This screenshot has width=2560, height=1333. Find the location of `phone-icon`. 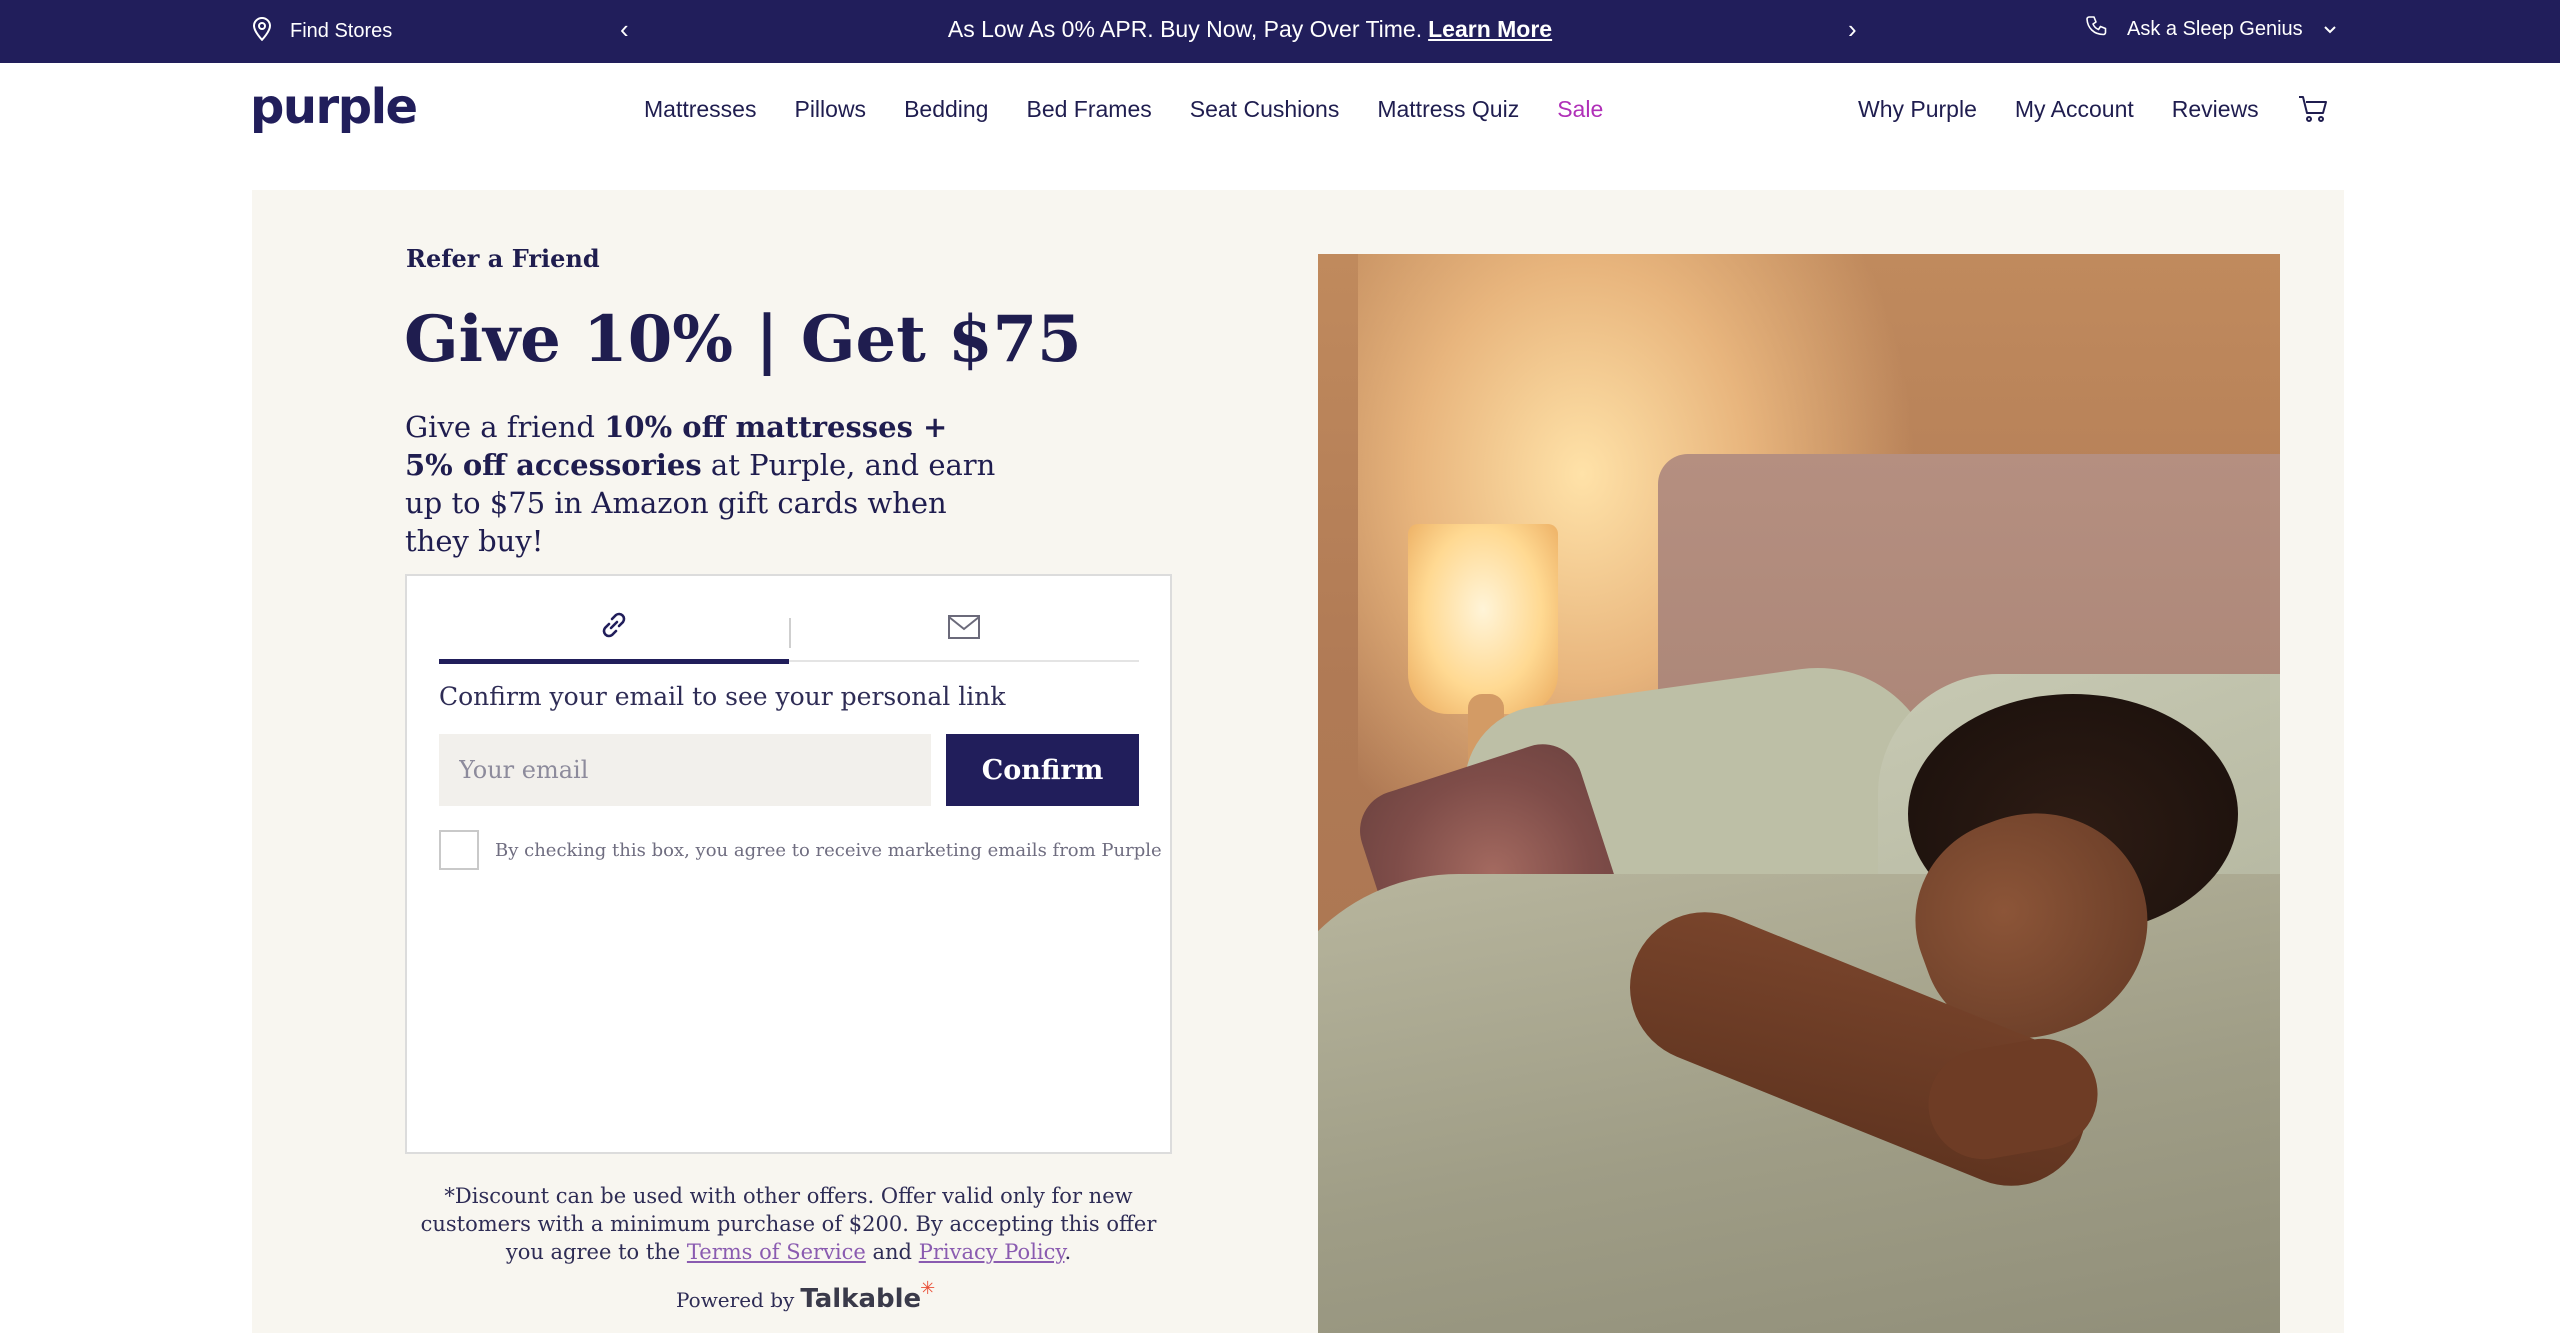

phone-icon is located at coordinates (2096, 29).